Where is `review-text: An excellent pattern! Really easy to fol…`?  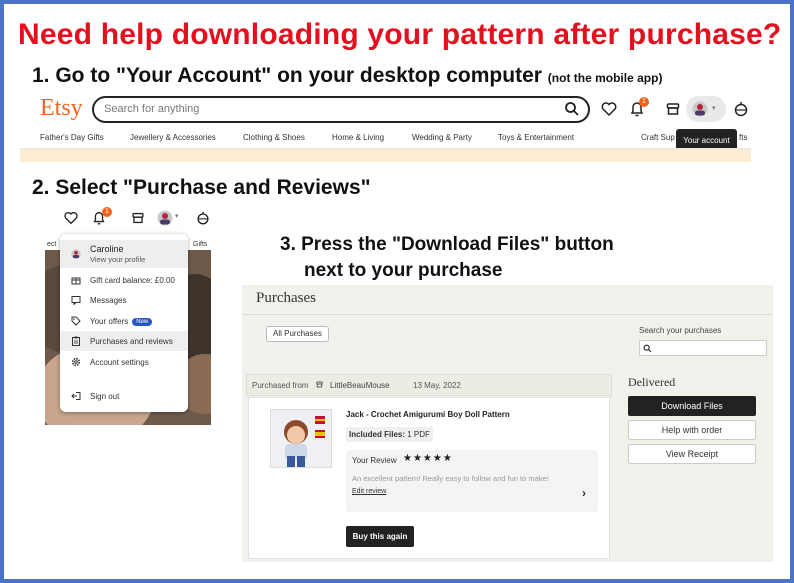
review-text: An excellent pattern! Really easy to fol… is located at coordinates (450, 478).